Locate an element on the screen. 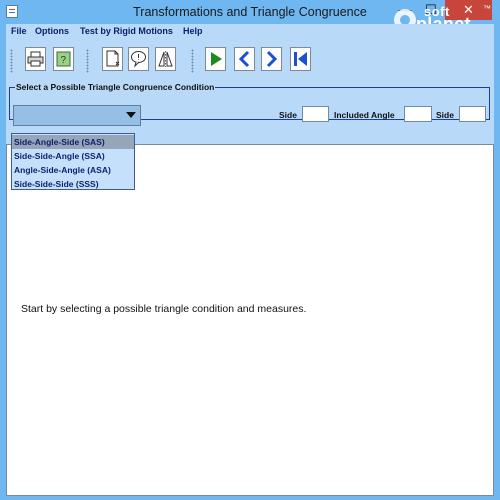 Image resolution: width=500 pixels, height=500 pixels. help-book-icon: ? is located at coordinates (63, 59).